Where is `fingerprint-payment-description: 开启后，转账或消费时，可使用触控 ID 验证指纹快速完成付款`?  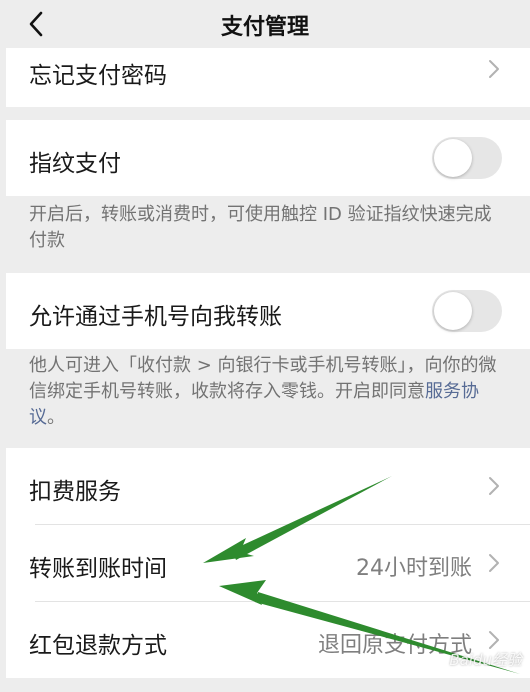 fingerprint-payment-description: 开启后，转账或消费时，可使用触控 ID 验证指纹快速完成付款 is located at coordinates (260, 227).